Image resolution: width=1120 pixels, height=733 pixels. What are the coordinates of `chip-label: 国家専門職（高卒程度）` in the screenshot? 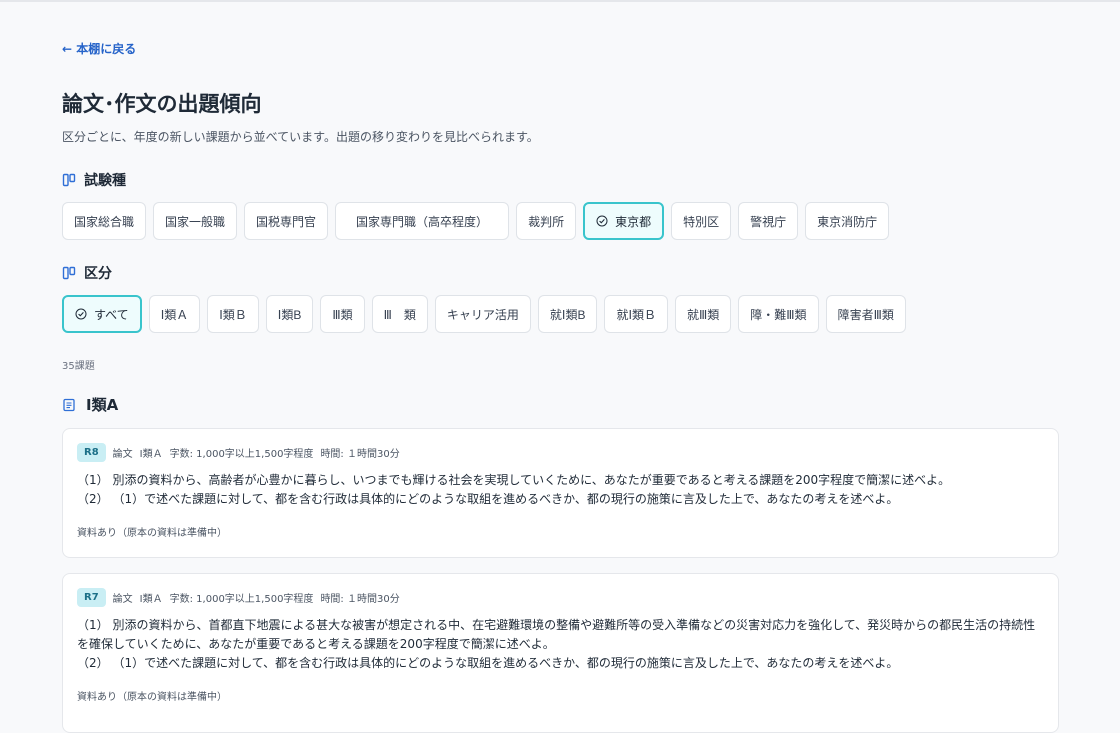 It's located at (422, 221).